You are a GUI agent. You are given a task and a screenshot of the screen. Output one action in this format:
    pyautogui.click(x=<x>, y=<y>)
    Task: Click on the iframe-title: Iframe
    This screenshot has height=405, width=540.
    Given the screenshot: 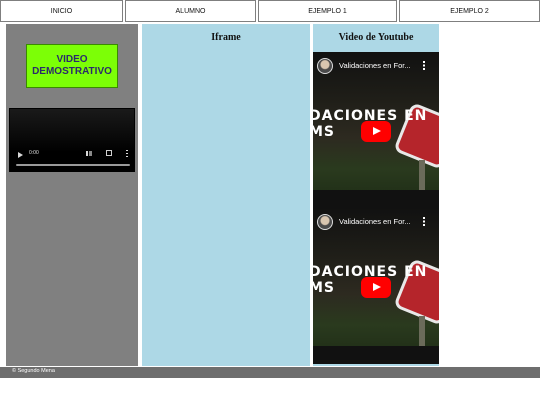 What is the action you would take?
    pyautogui.click(x=226, y=37)
    